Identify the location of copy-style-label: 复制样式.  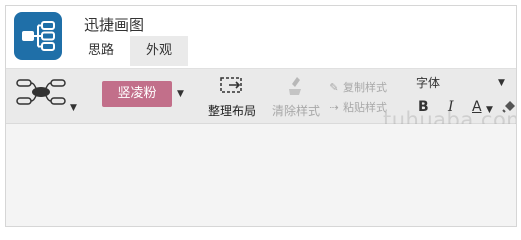
(365, 87).